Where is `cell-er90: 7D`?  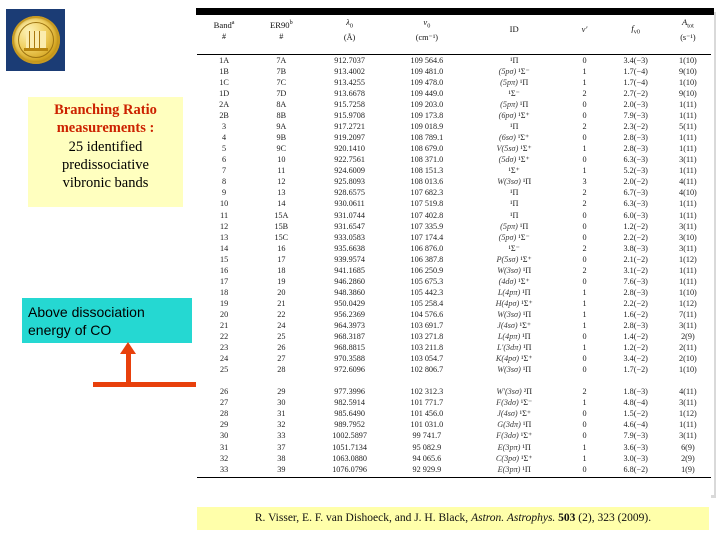
cell-er90: 7D is located at coordinates (281, 93).